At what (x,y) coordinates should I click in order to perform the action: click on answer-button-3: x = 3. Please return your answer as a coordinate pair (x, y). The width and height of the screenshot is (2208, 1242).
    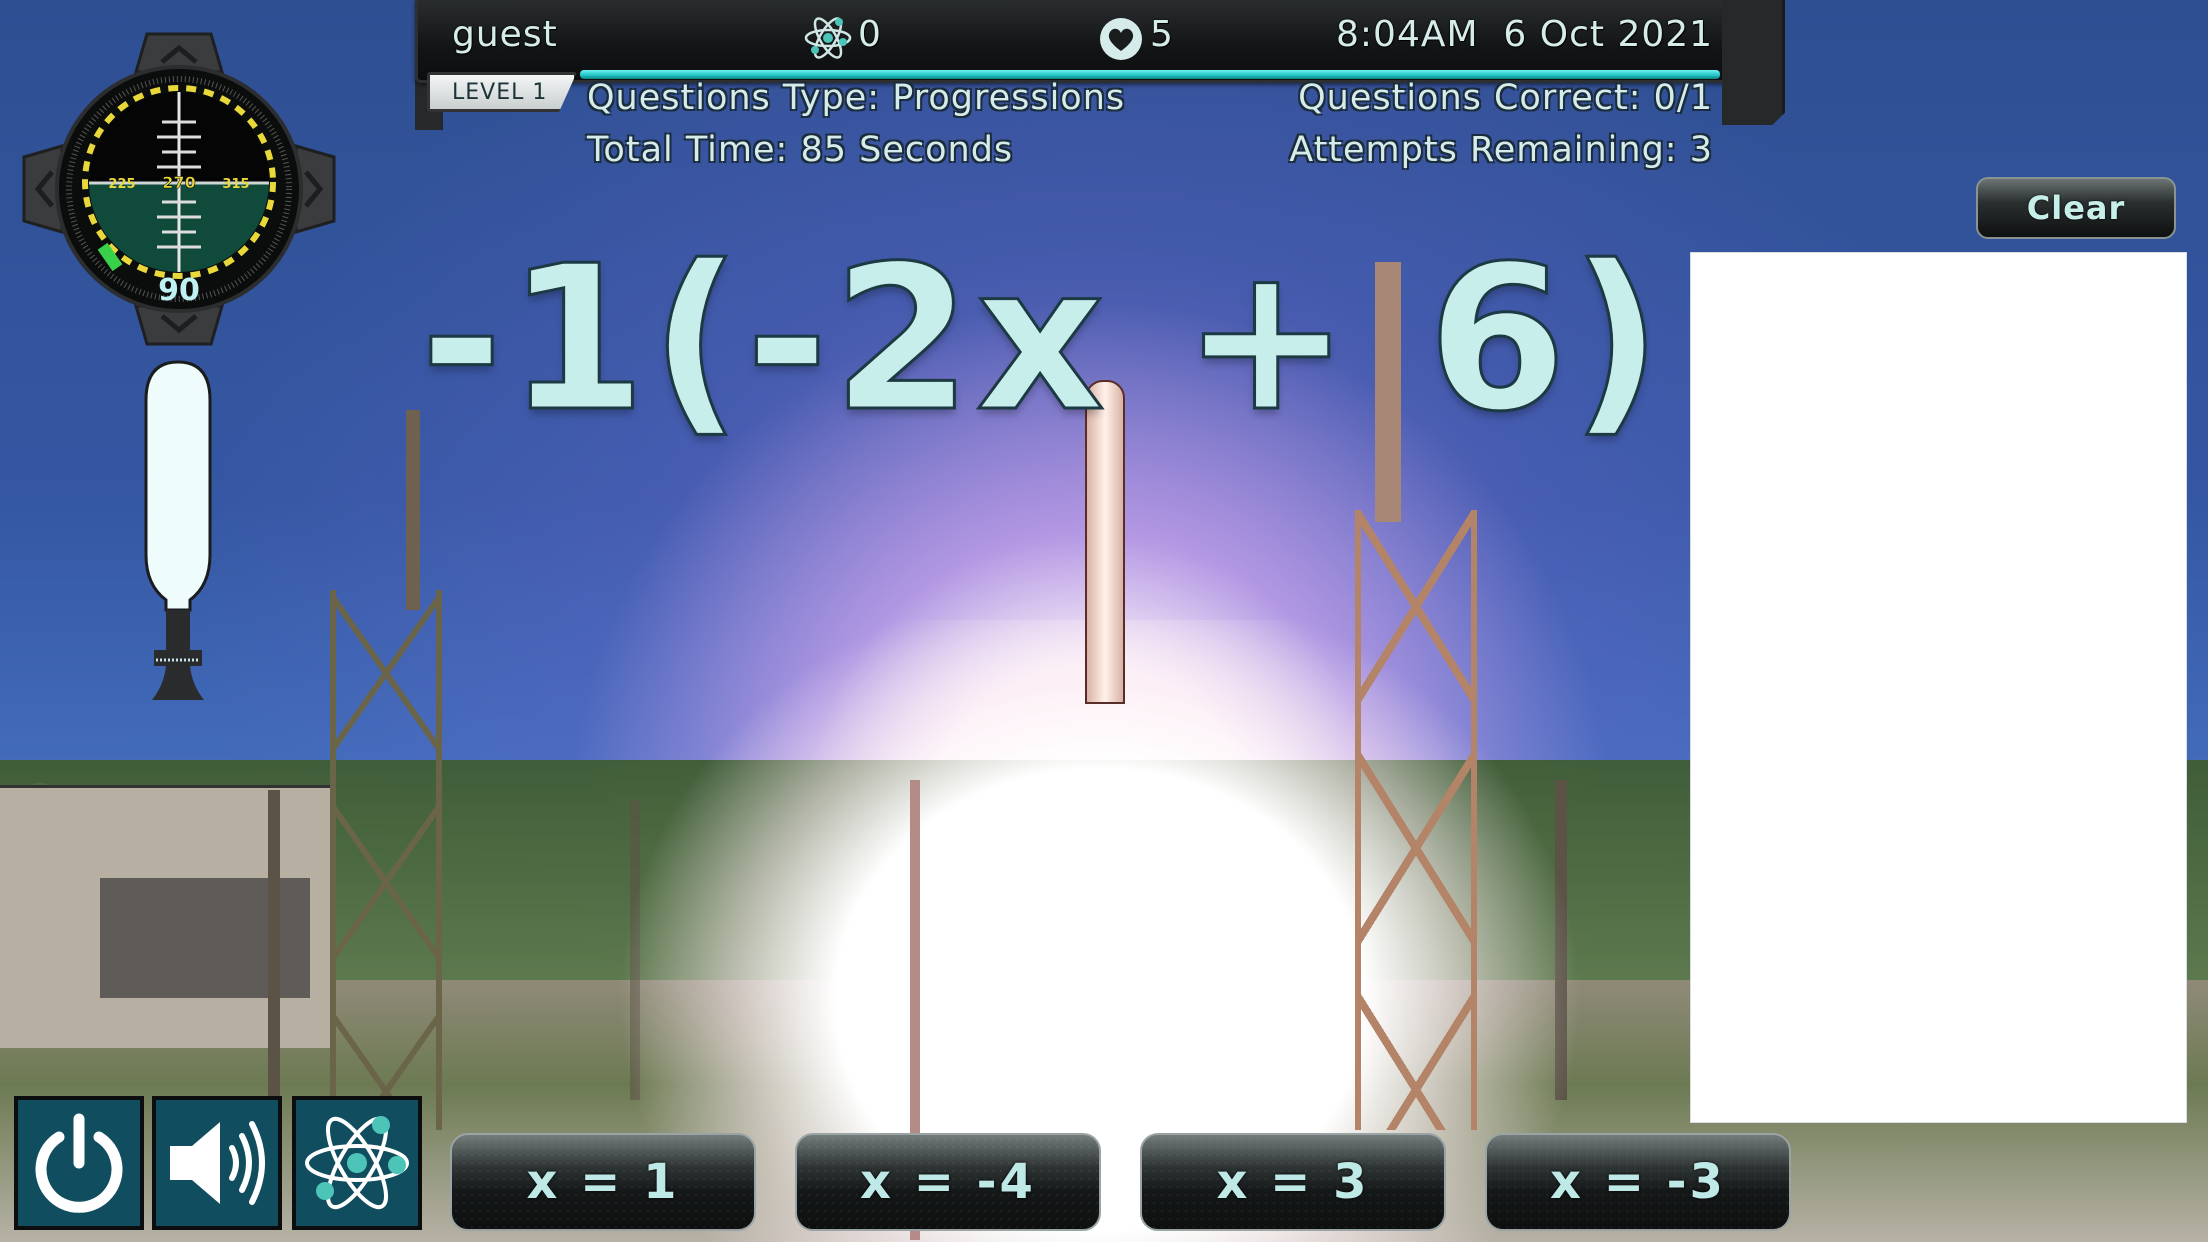
    Looking at the image, I should click on (1293, 1182).